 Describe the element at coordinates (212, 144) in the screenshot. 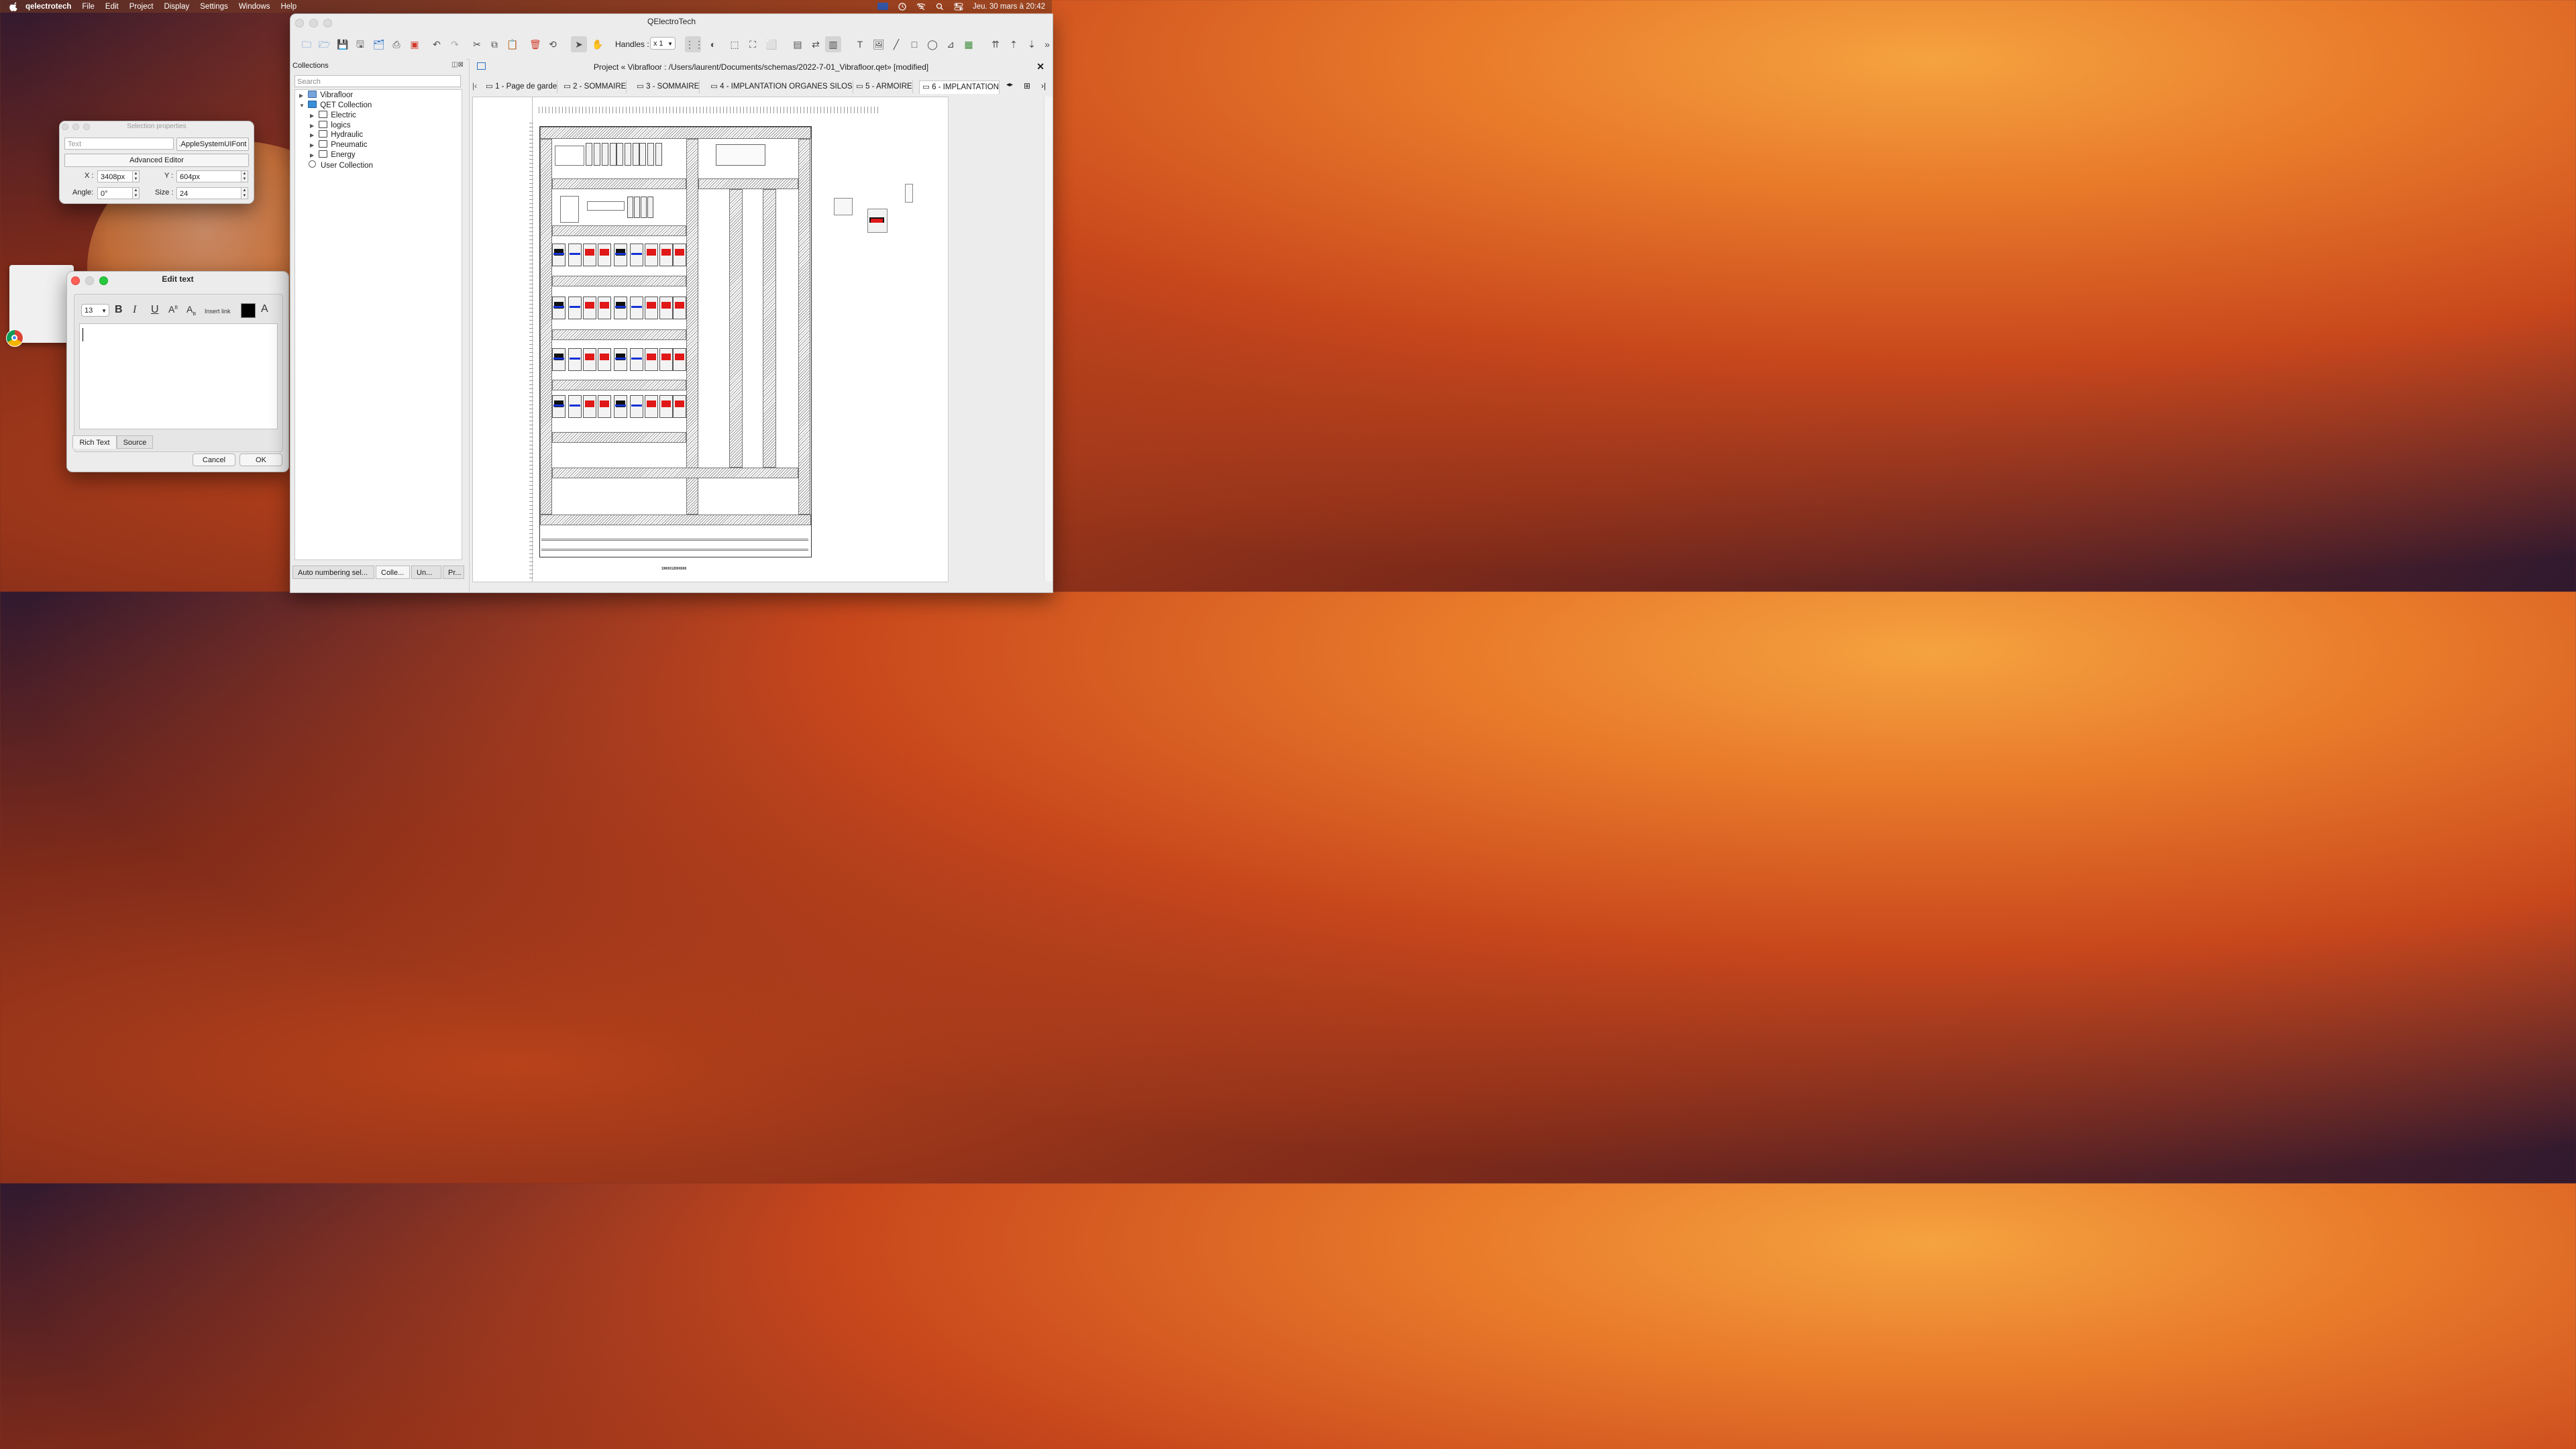

I see `font-button: .AppleSystemUIFont` at that location.